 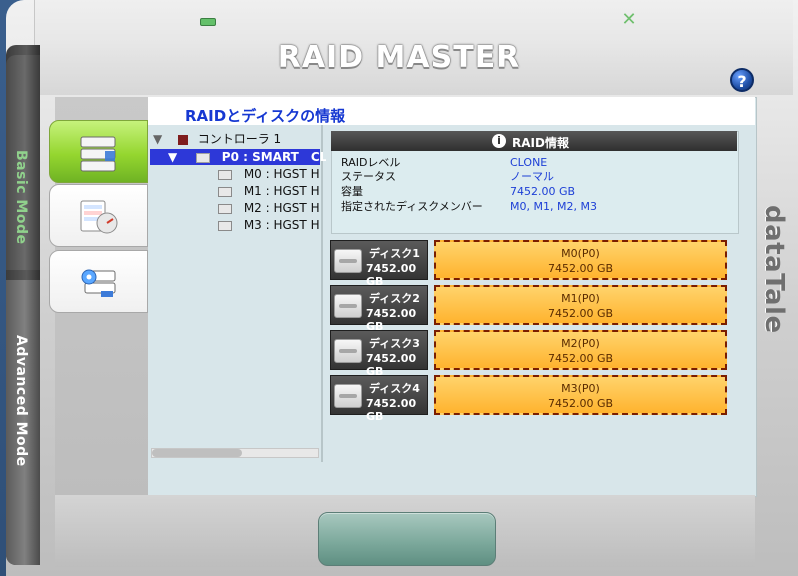 What do you see at coordinates (21, 401) in the screenshot?
I see `mode-advanced-label: Advanced Mode` at bounding box center [21, 401].